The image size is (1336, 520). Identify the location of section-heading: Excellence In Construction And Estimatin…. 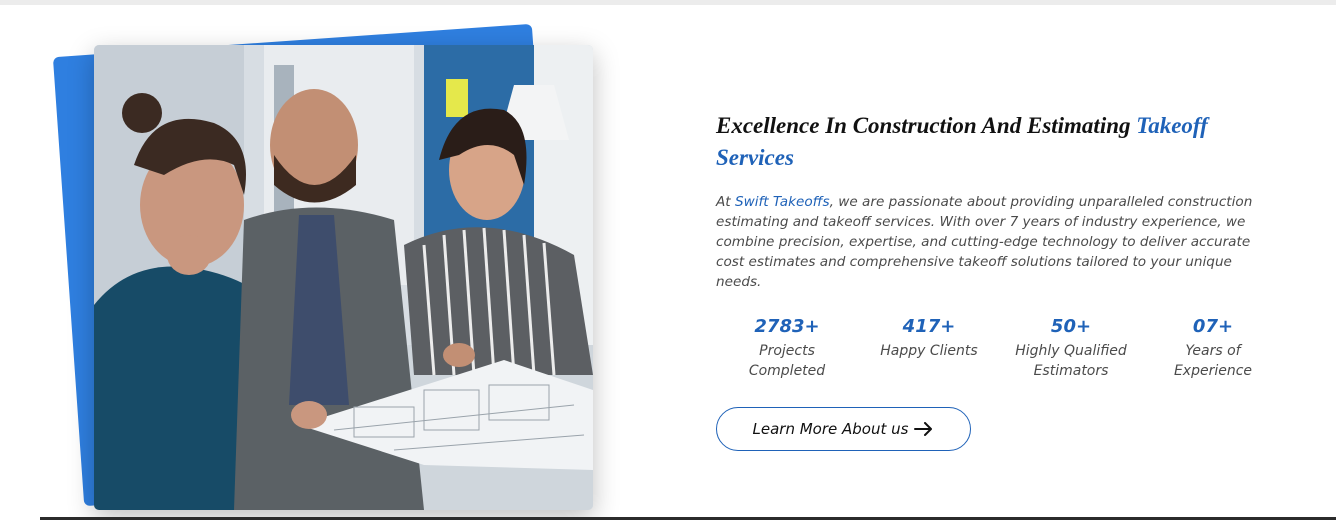
(1001, 142).